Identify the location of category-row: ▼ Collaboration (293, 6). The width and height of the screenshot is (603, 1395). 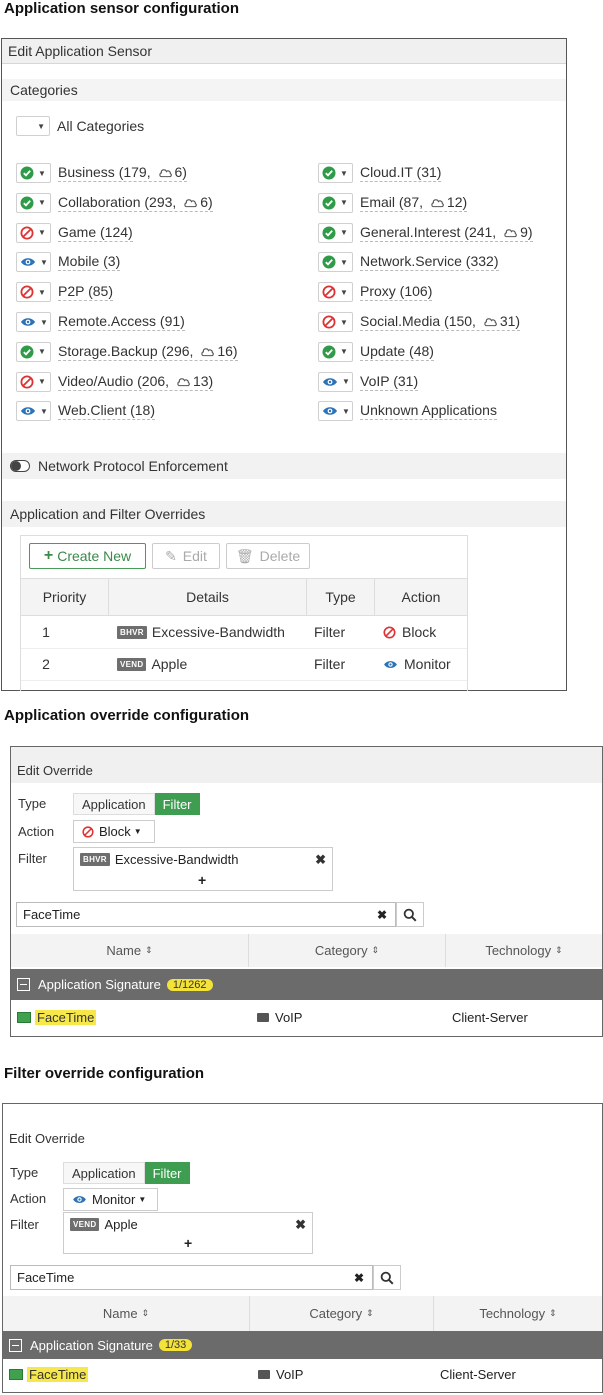
(114, 203).